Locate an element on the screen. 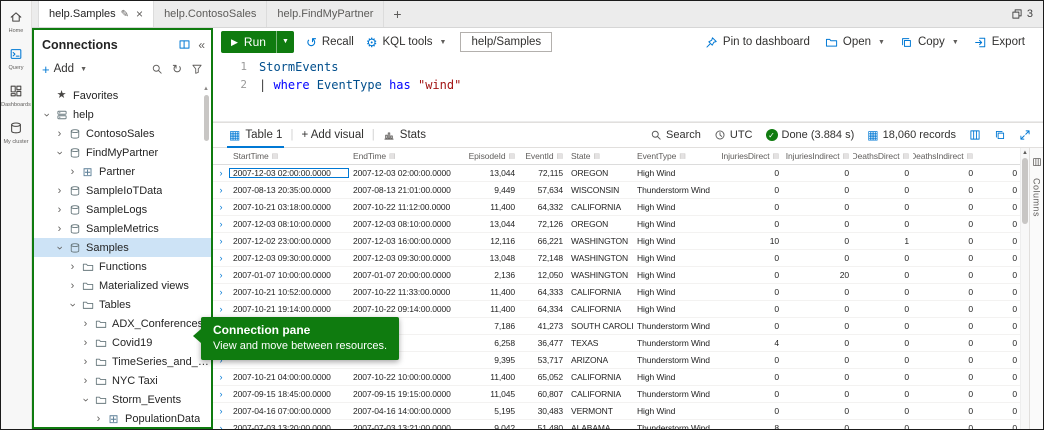 The width and height of the screenshot is (1044, 430). grid-cell: 2007-09-15 18:45:00.0000 is located at coordinates (289, 394).